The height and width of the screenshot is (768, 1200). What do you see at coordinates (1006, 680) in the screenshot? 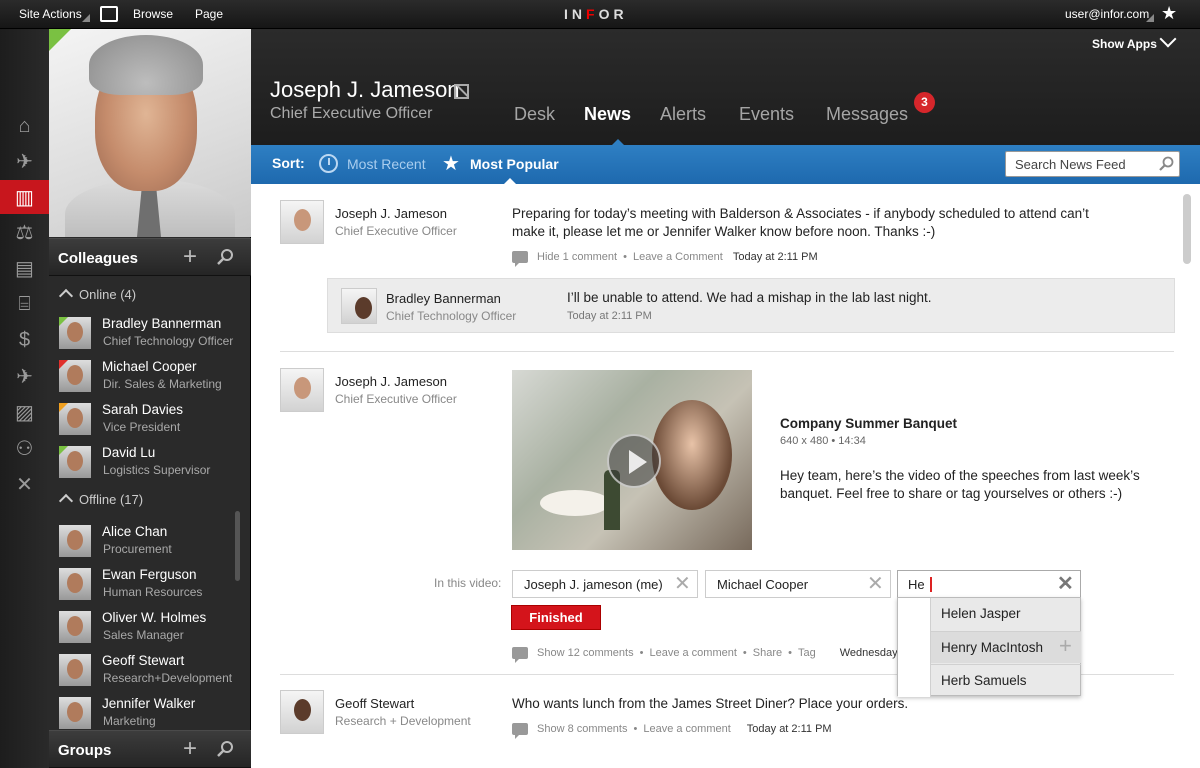
I see `suggestion-item: Herb Samuels` at bounding box center [1006, 680].